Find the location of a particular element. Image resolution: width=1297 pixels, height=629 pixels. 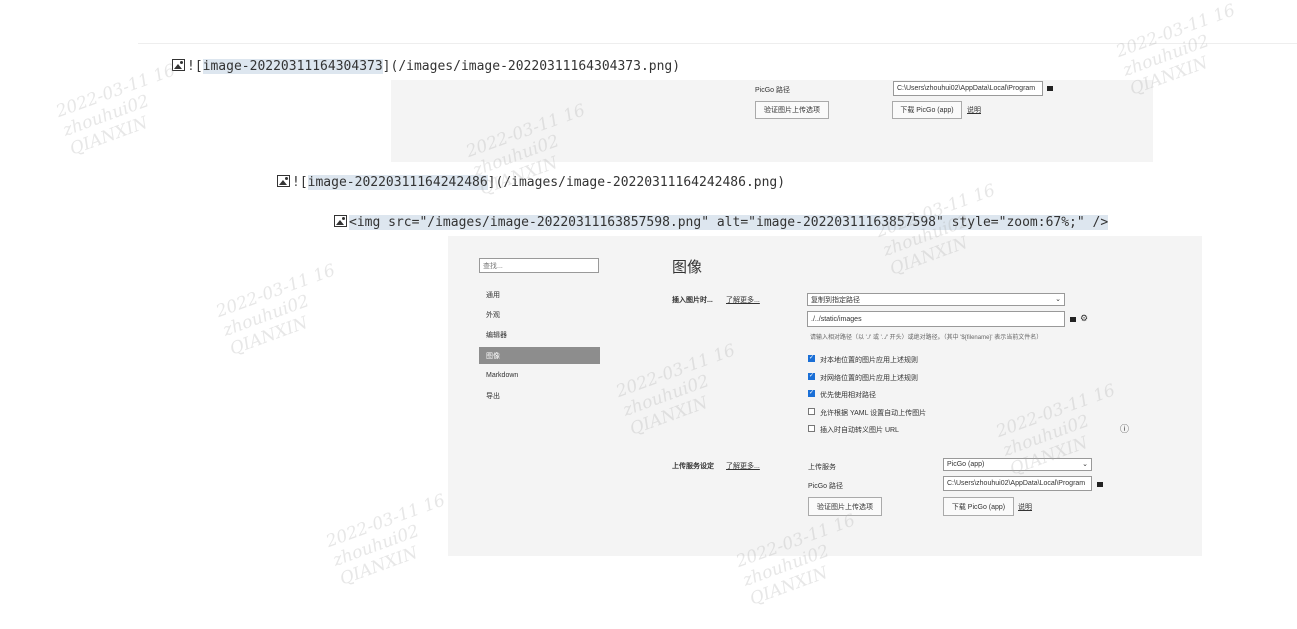

insert-action-select: 复制到指定路径 ⌄ is located at coordinates (936, 299).